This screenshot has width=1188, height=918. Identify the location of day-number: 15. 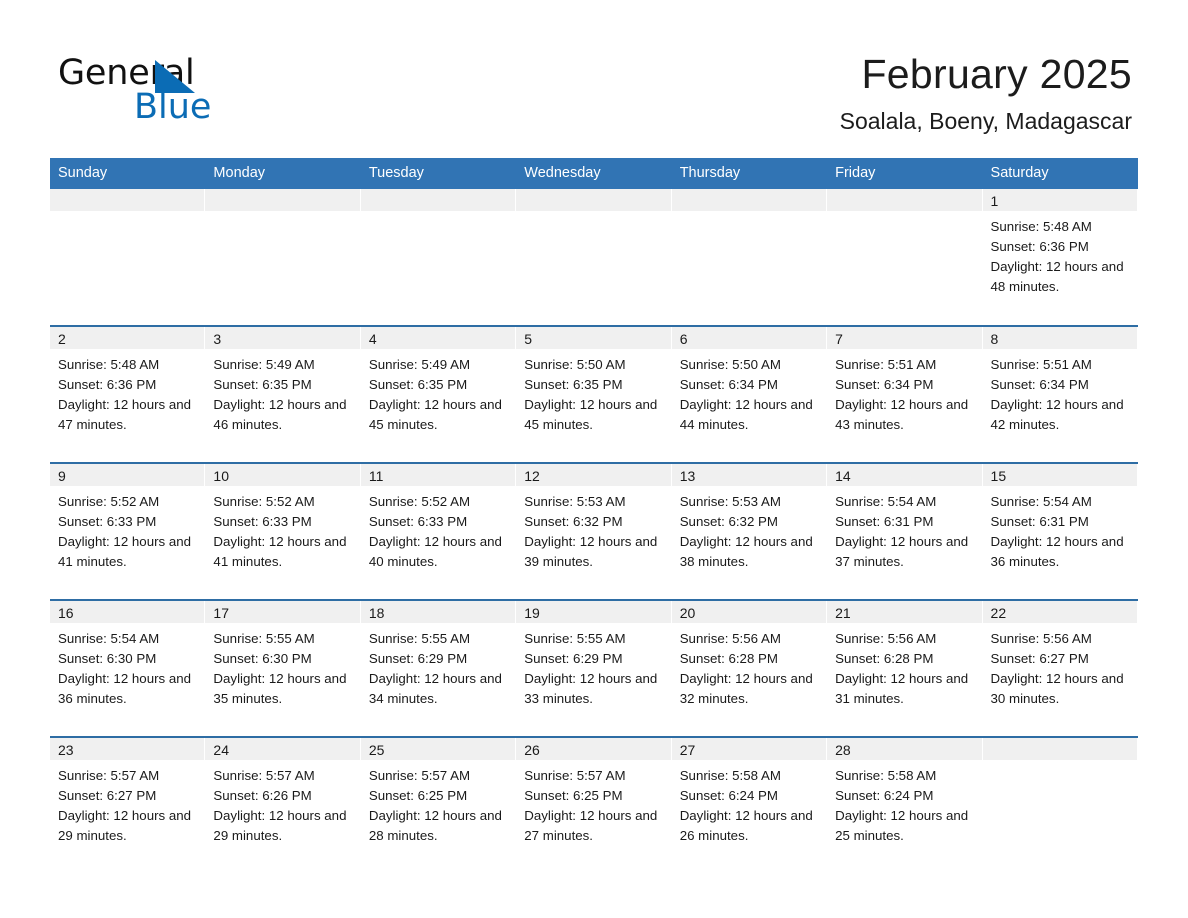
(998, 476).